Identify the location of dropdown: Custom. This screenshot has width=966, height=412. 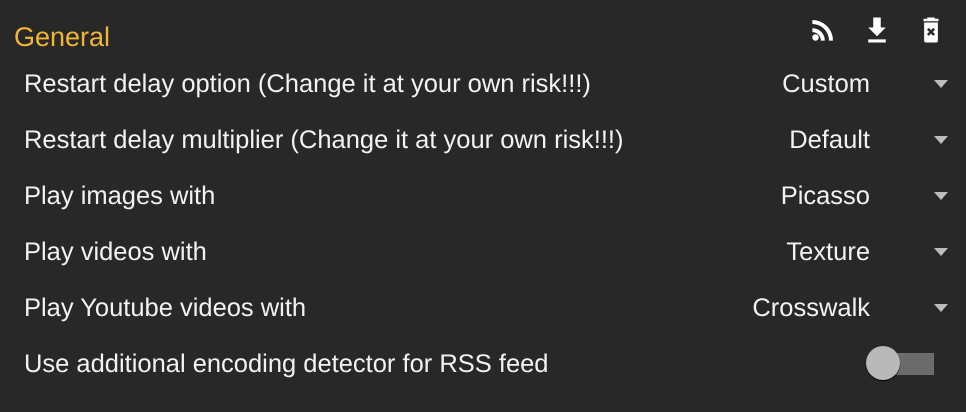
(865, 84).